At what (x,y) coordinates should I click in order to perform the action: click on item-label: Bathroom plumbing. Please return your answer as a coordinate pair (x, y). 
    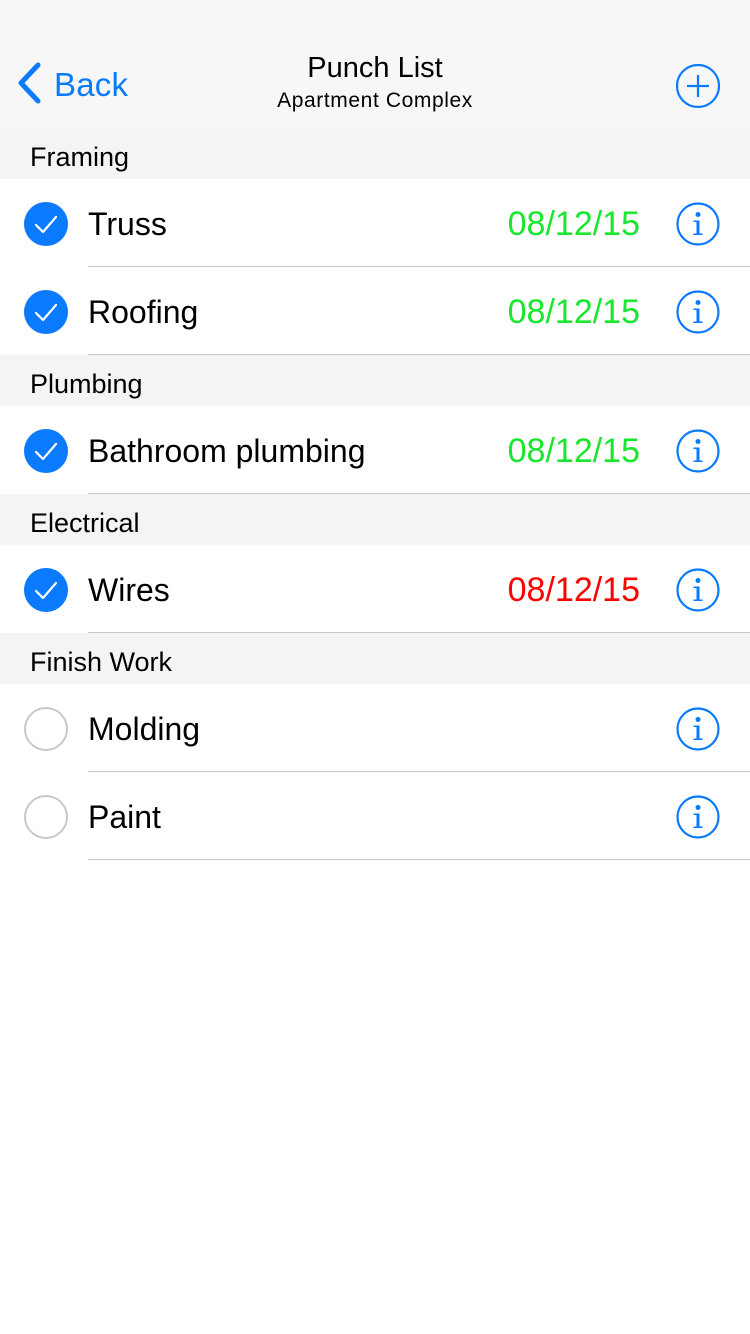
    Looking at the image, I should click on (227, 451).